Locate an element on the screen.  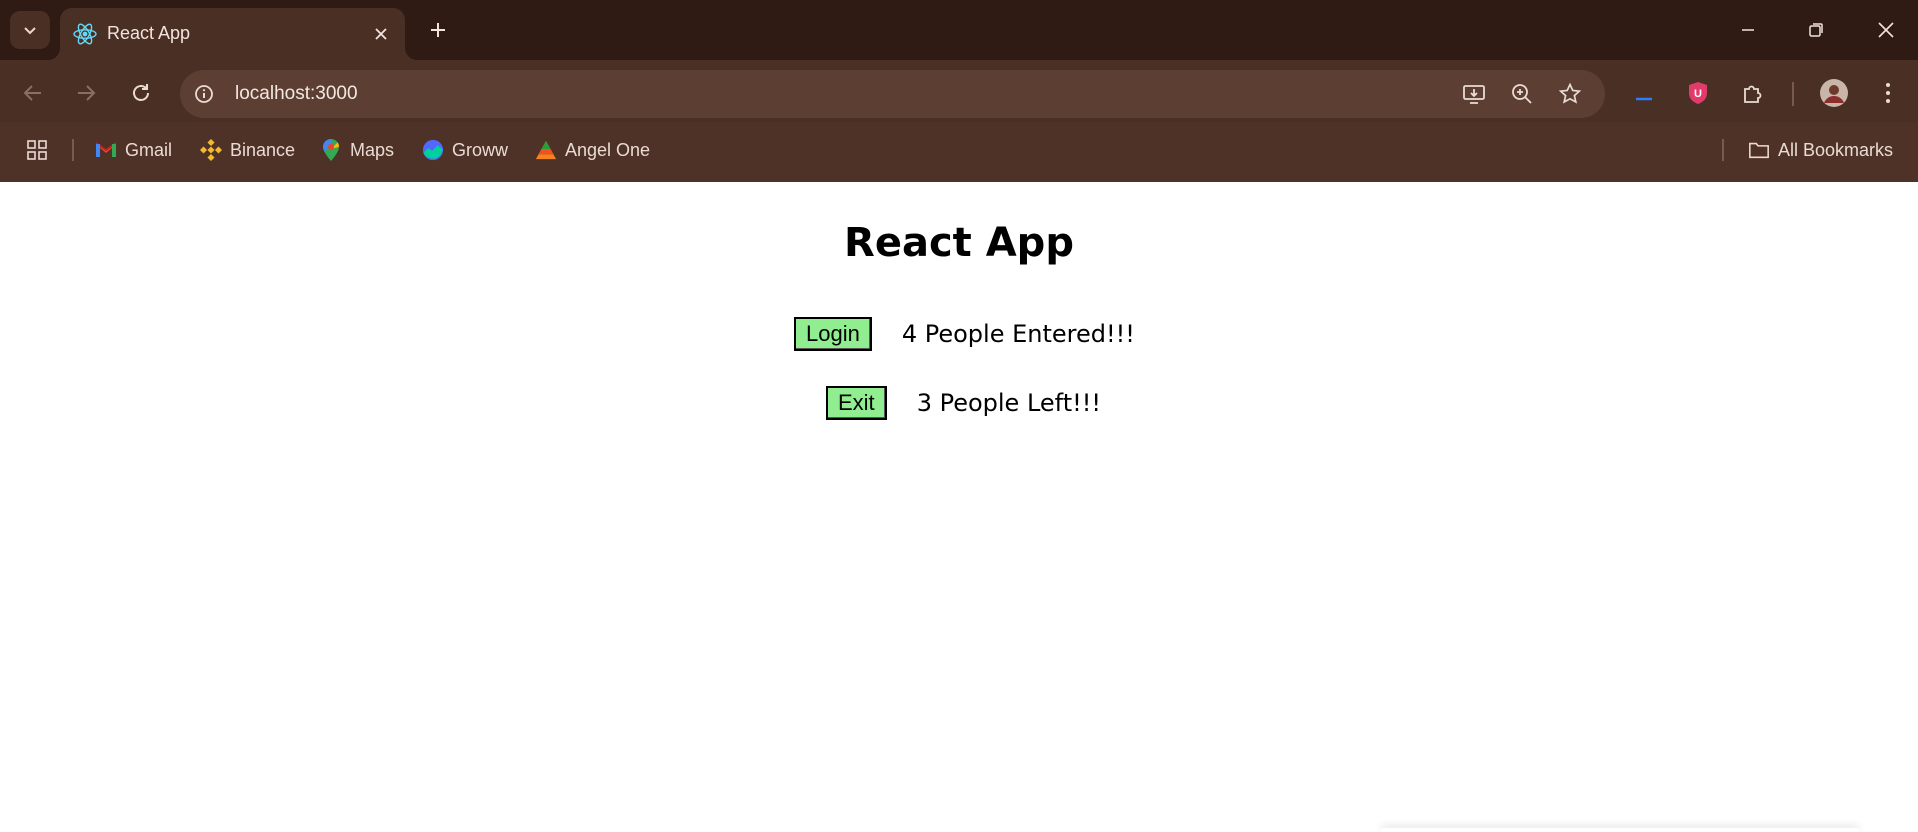
exit-button: Exit is located at coordinates (856, 403).